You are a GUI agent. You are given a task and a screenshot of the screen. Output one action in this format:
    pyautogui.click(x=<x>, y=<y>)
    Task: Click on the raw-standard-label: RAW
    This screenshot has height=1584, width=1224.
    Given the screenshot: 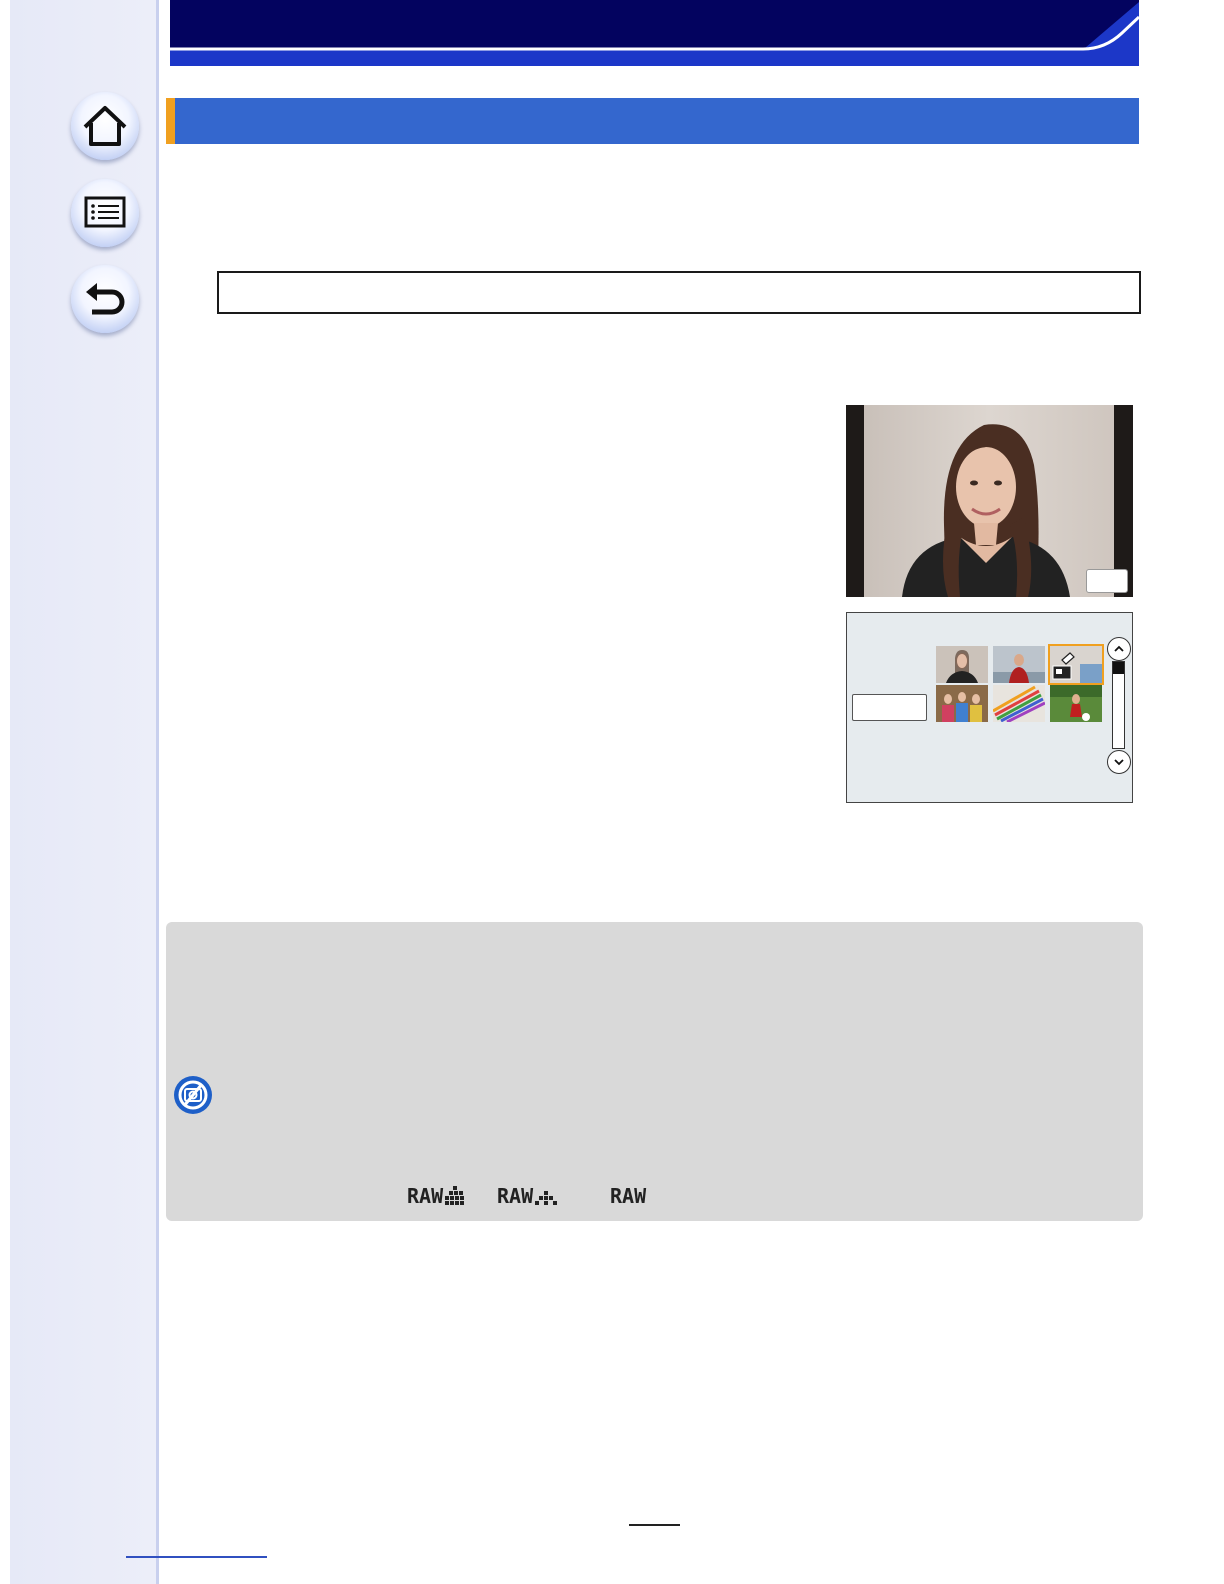 What is the action you would take?
    pyautogui.click(x=527, y=1196)
    